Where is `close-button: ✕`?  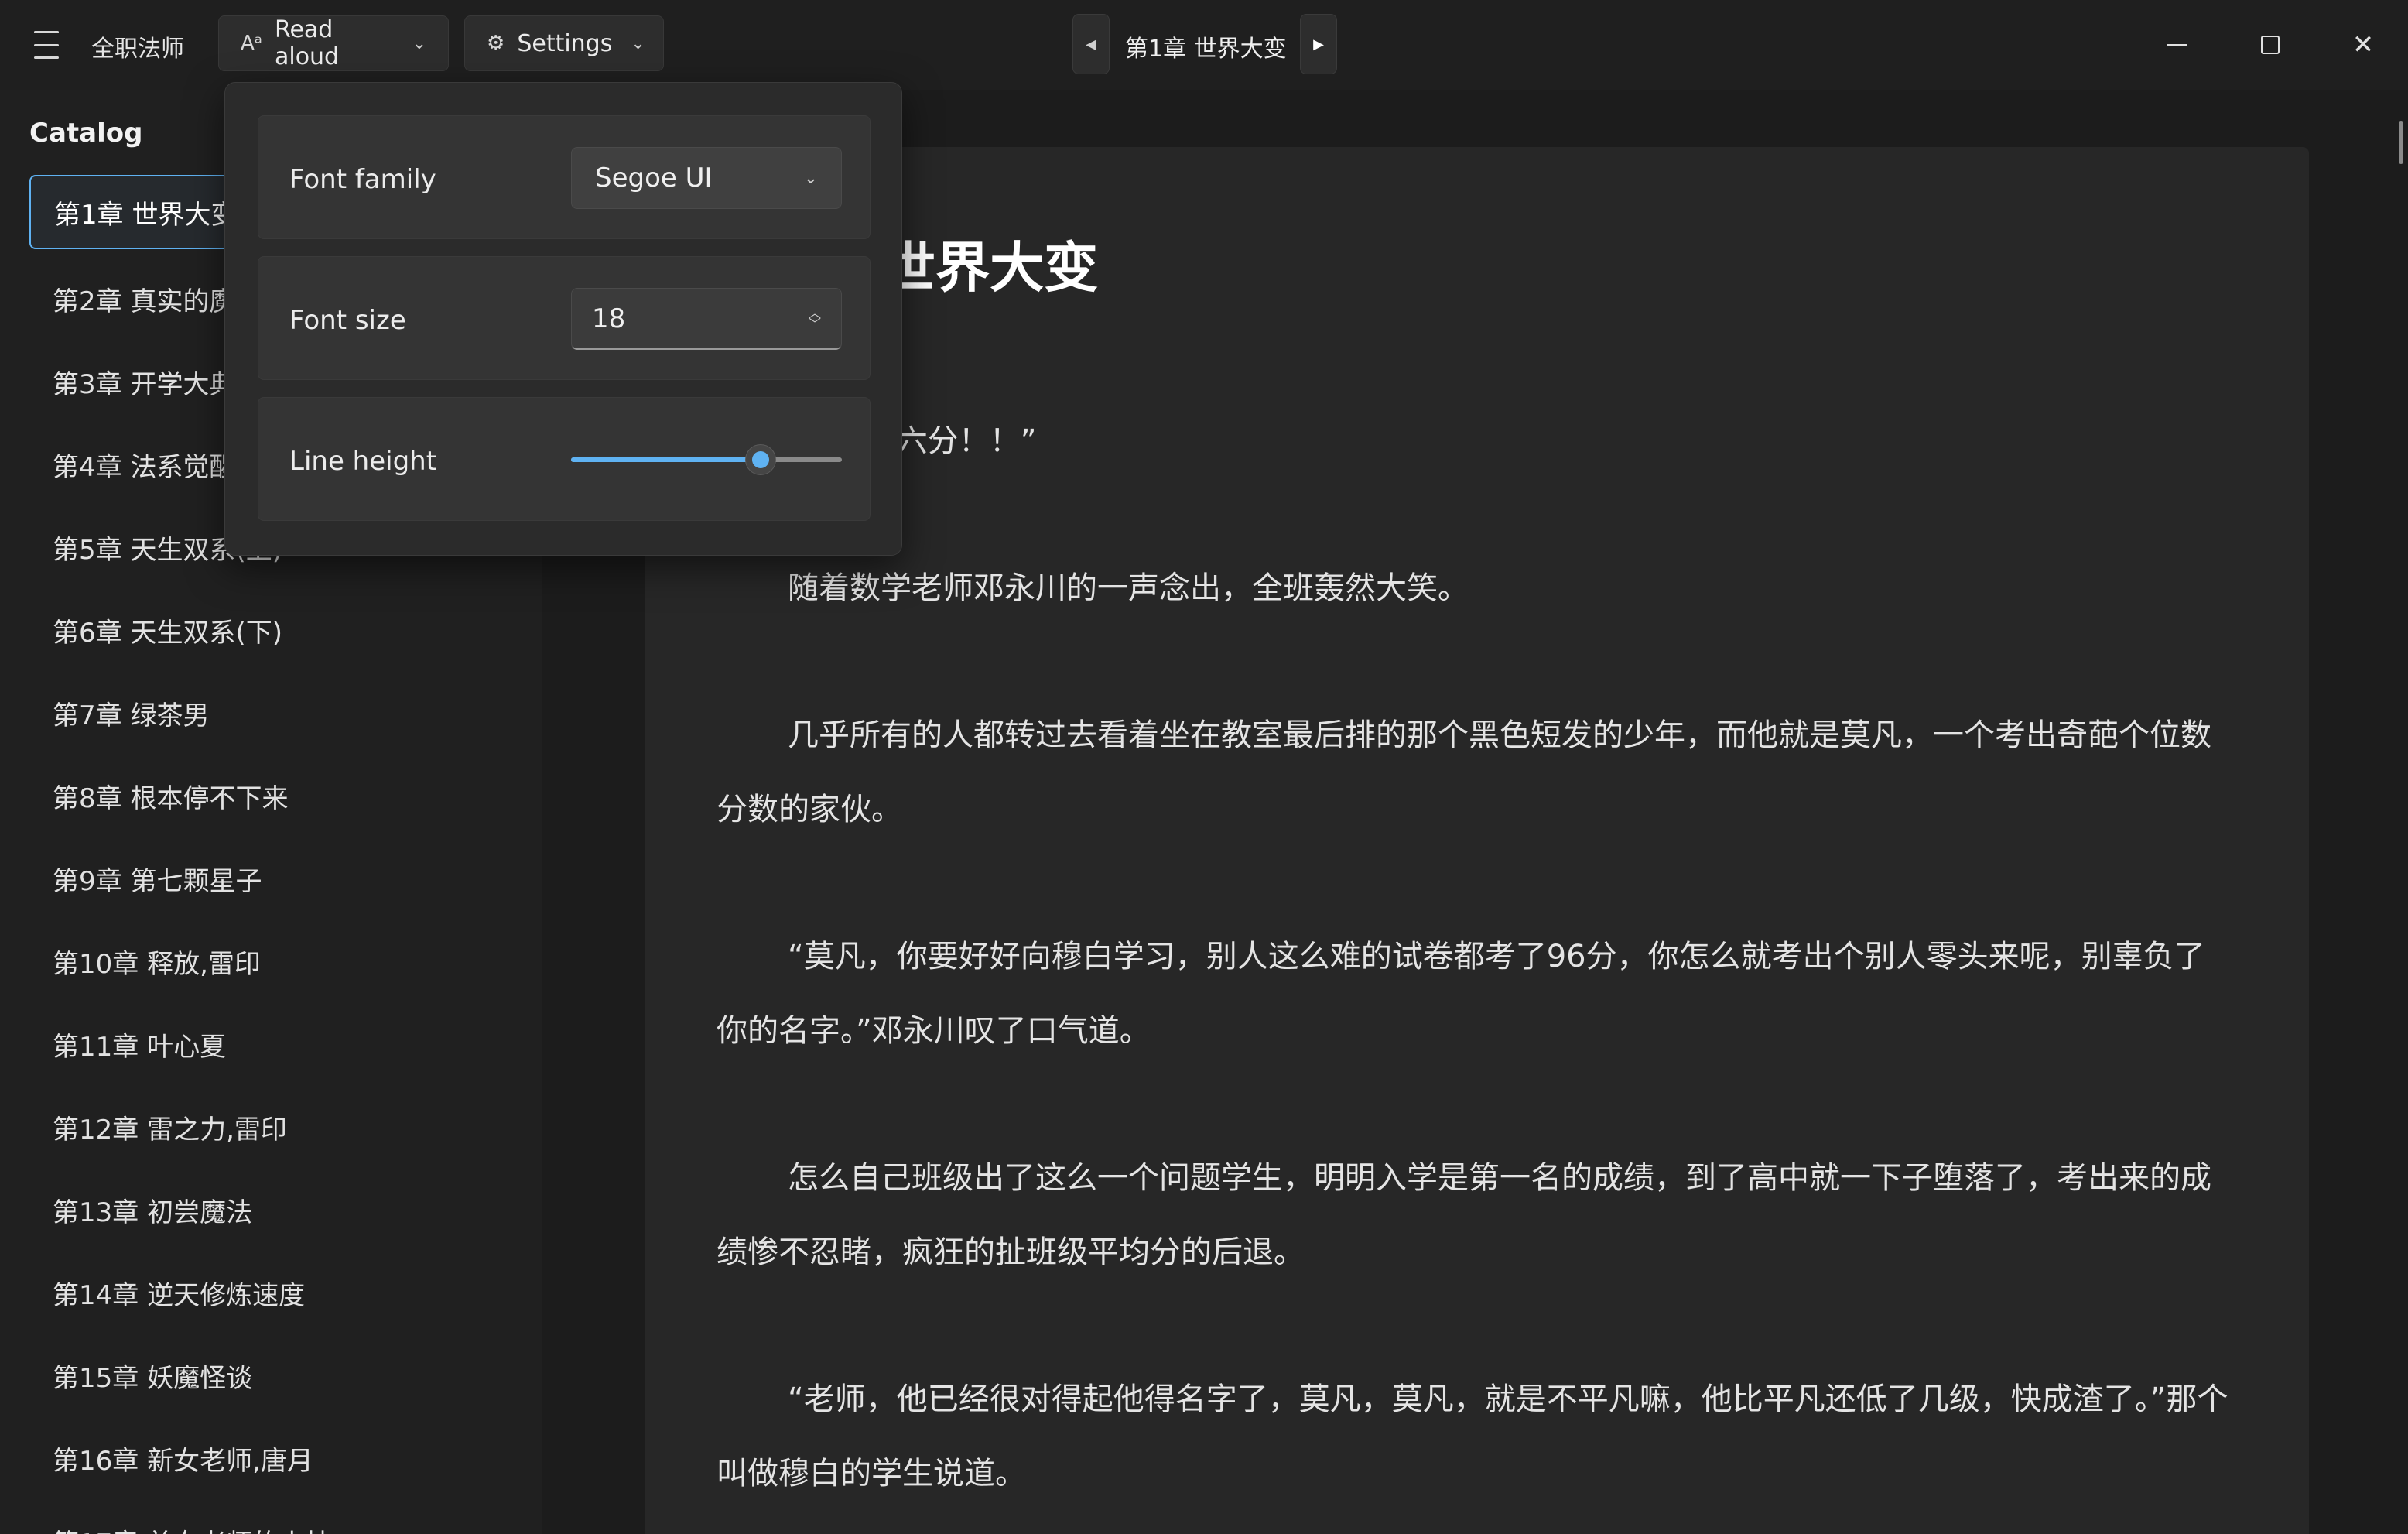 close-button: ✕ is located at coordinates (2363, 44).